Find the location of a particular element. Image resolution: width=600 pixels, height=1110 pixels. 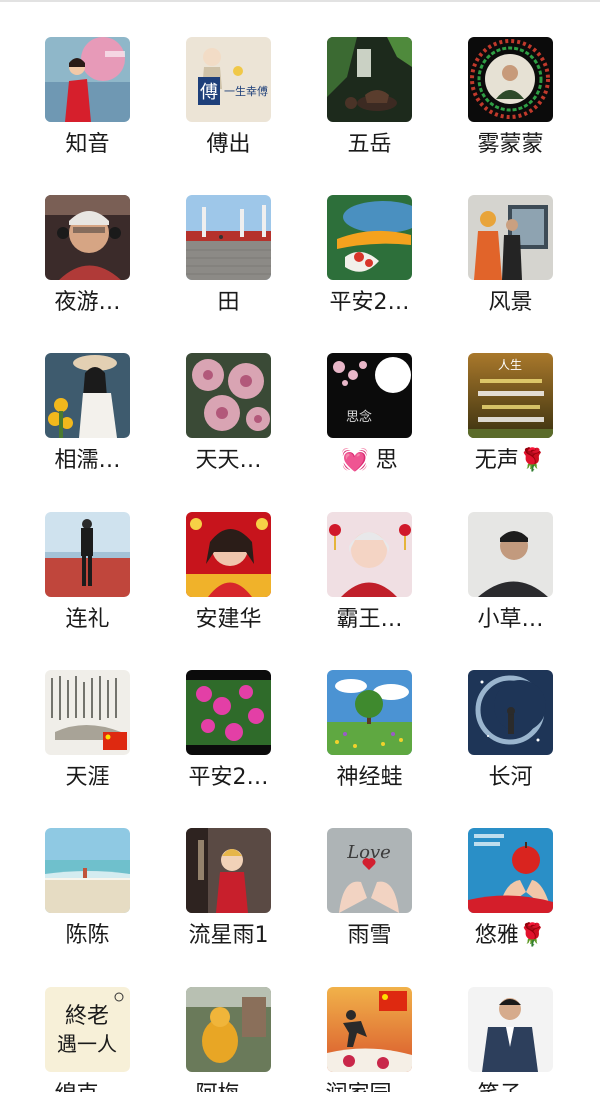

member-item: 悠雅🌹 is located at coordinates (510, 869).